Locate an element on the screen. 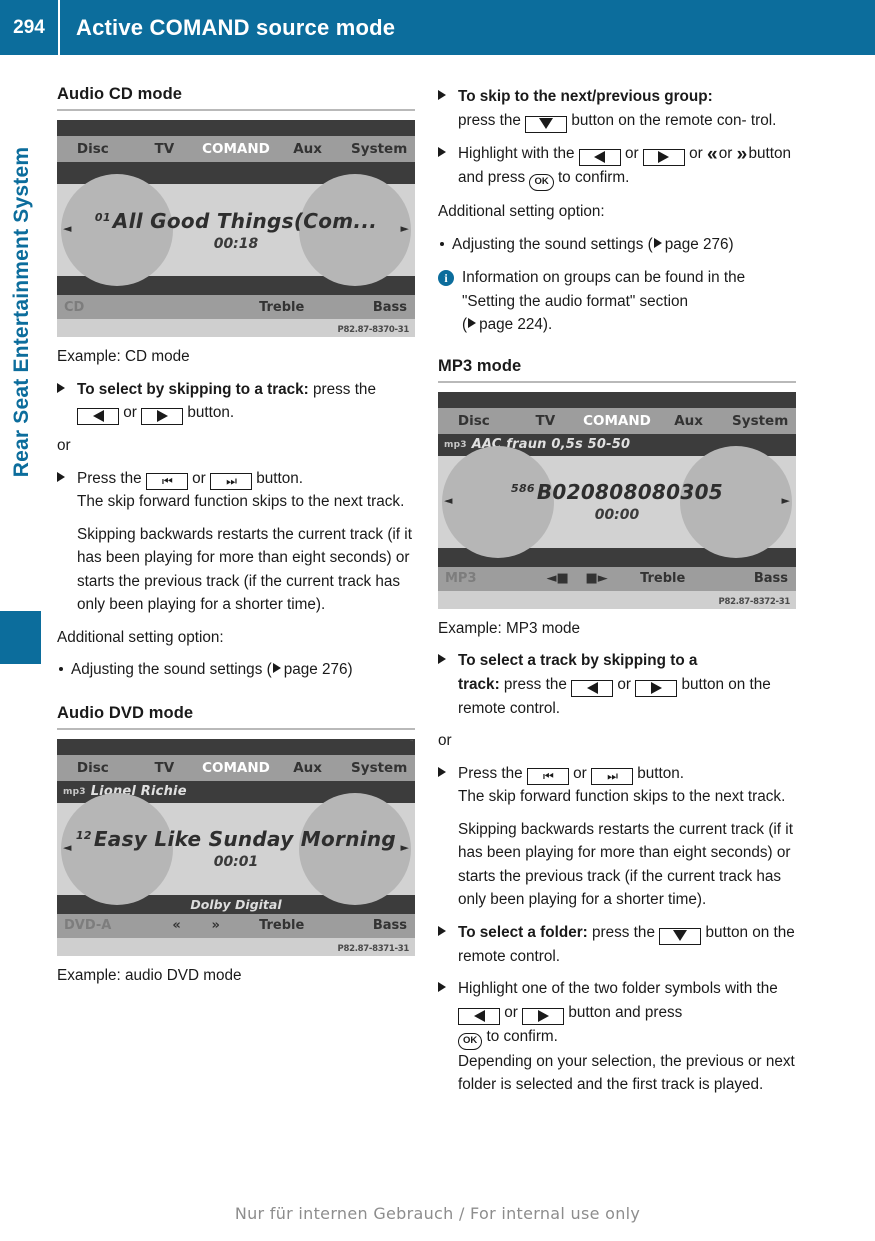 The image size is (875, 1241). dvd-menu-aux: Aux is located at coordinates (307, 767).